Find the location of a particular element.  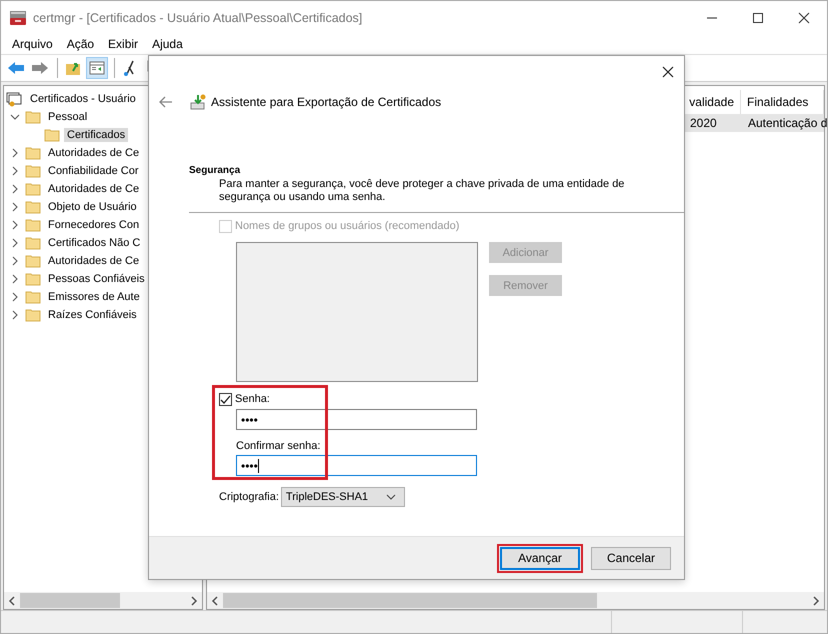

certificate-export-icon is located at coordinates (198, 102).